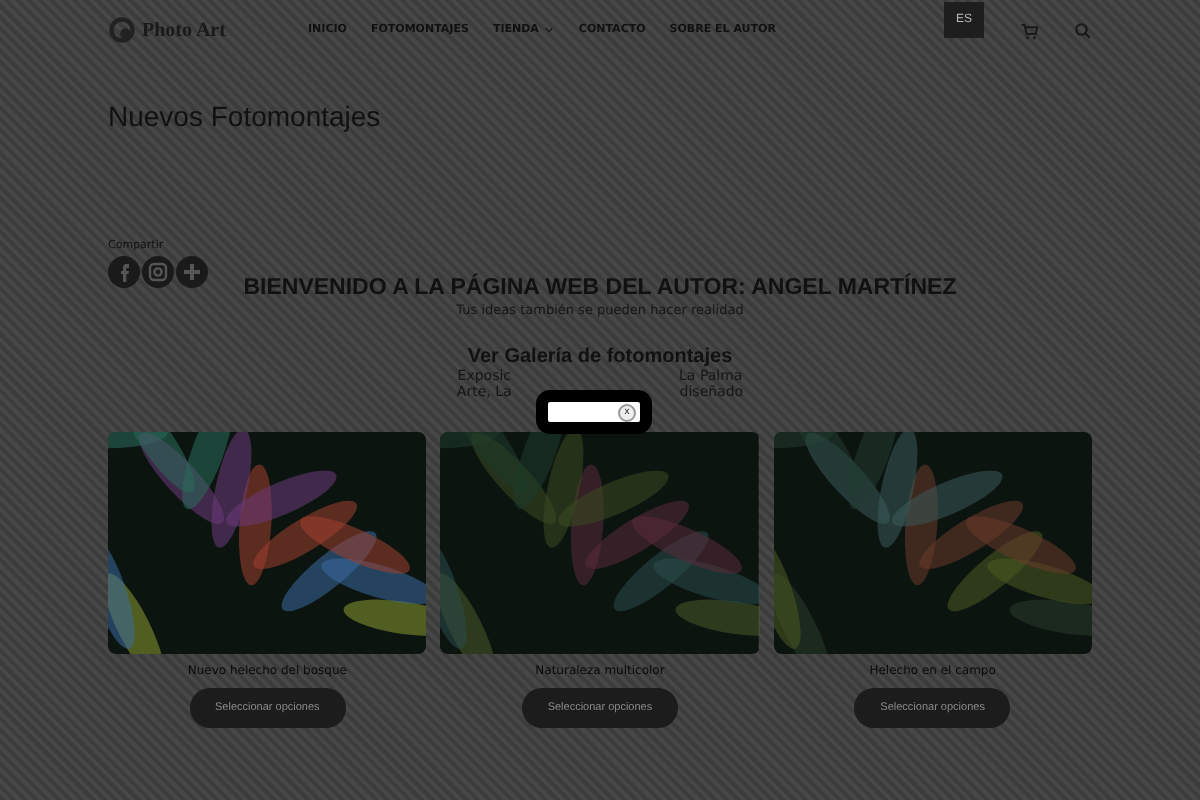 This screenshot has height=800, width=1200. What do you see at coordinates (122, 30) in the screenshot?
I see `logo-icon` at bounding box center [122, 30].